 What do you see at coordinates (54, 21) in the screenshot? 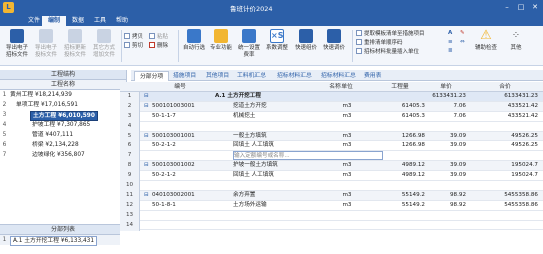
I see `menu-tab-edit: 编制` at bounding box center [54, 21].